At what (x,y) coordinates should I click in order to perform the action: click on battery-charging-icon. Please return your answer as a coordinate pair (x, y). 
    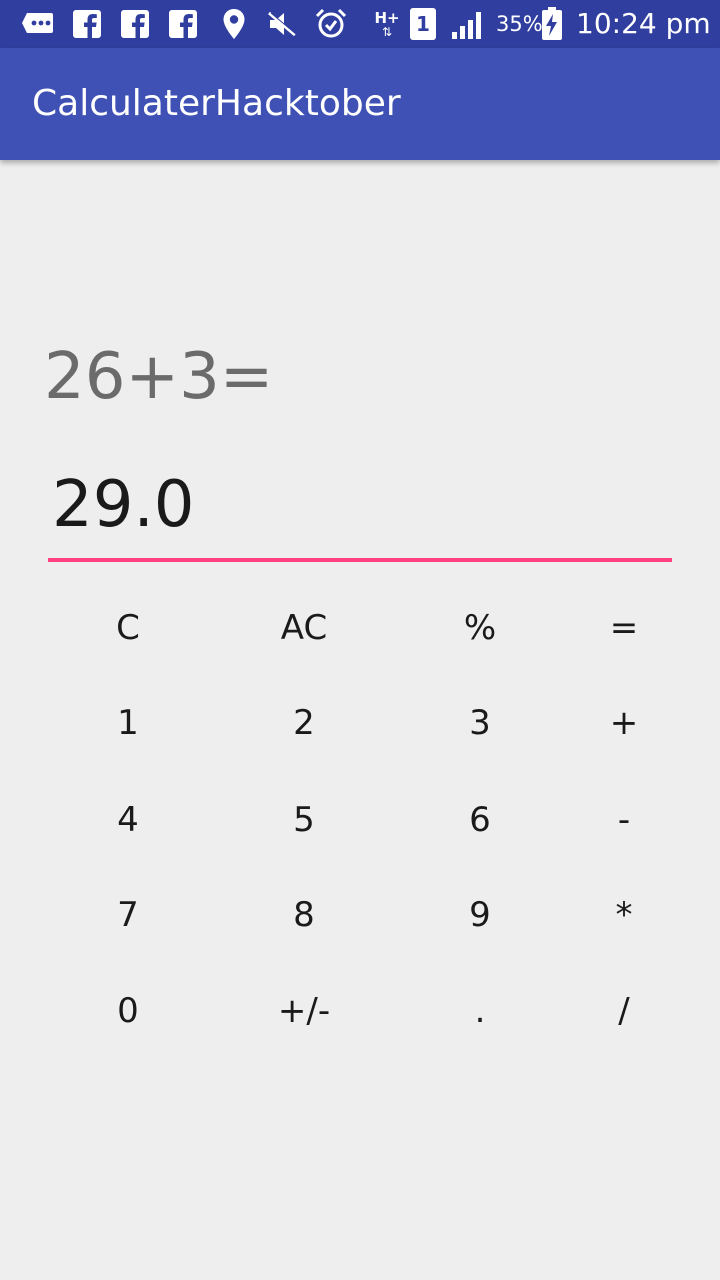
    Looking at the image, I should click on (552, 23).